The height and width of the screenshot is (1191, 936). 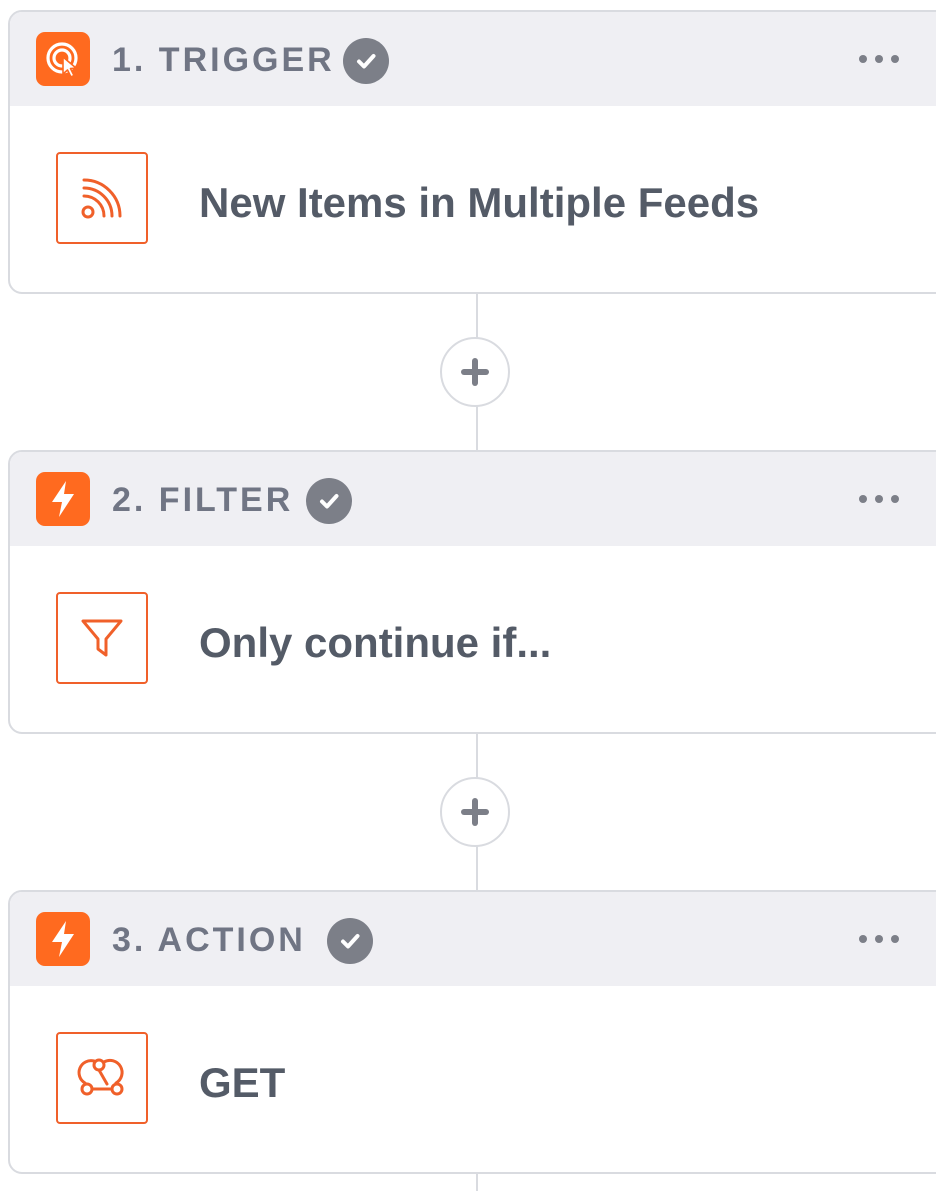 I want to click on step-title: 3. ACTION, so click(x=209, y=940).